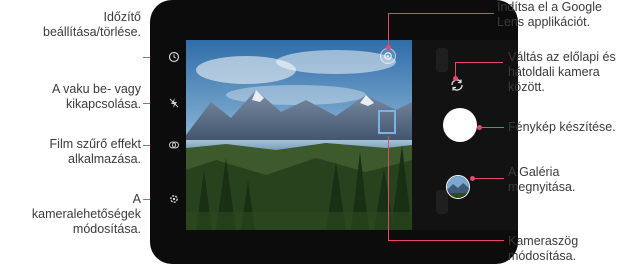  Describe the element at coordinates (174, 57) in the screenshot. I see `timer-icon` at that location.